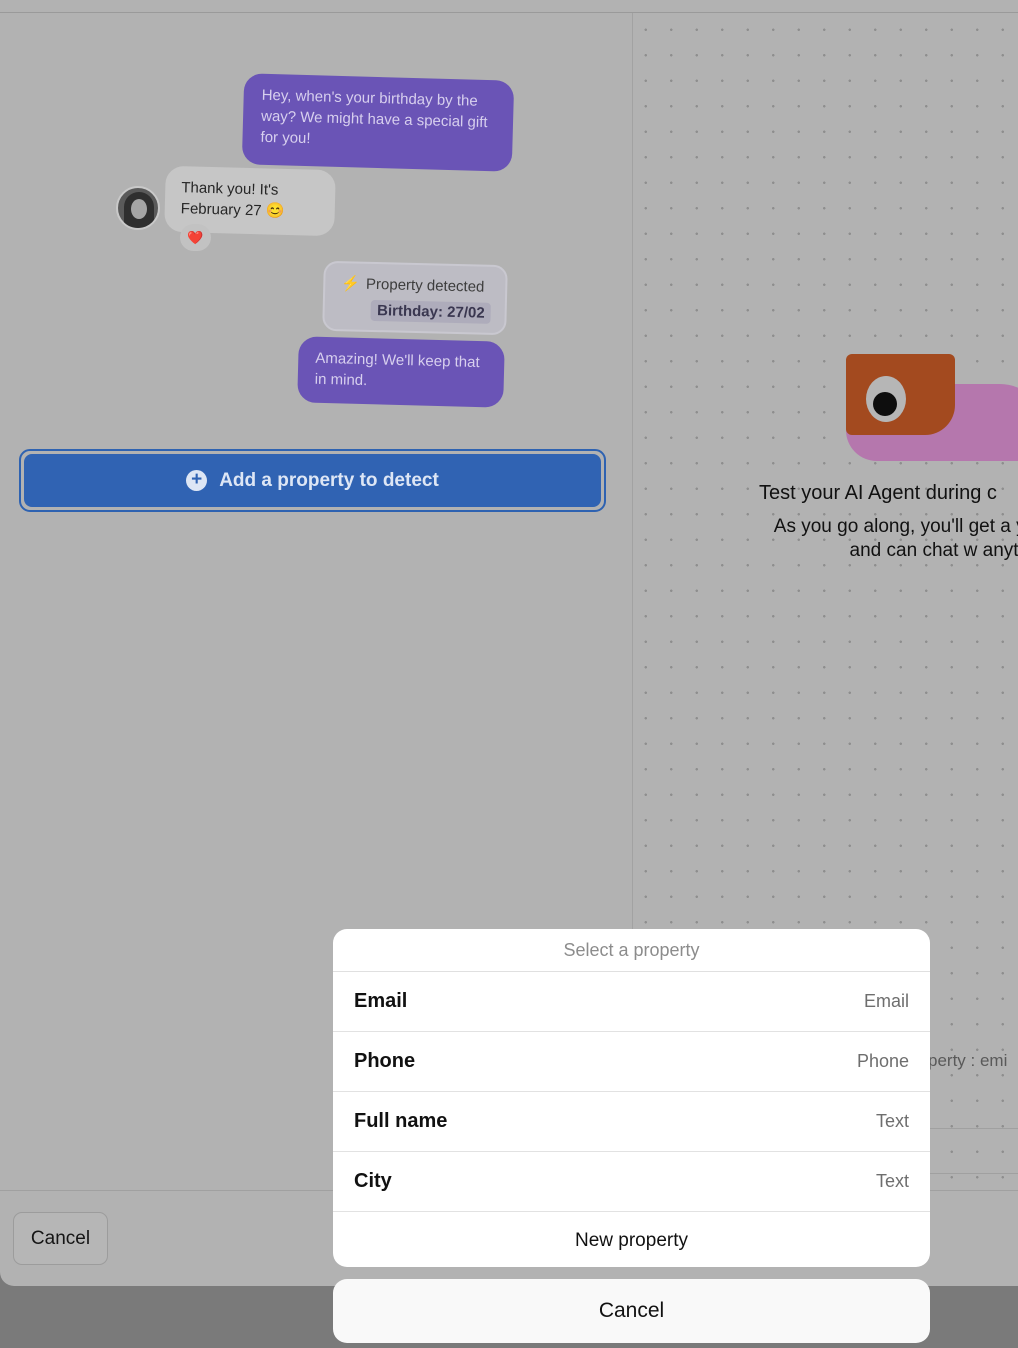 The width and height of the screenshot is (1018, 1348). Describe the element at coordinates (197, 480) in the screenshot. I see `plus-circle-icon: +` at that location.